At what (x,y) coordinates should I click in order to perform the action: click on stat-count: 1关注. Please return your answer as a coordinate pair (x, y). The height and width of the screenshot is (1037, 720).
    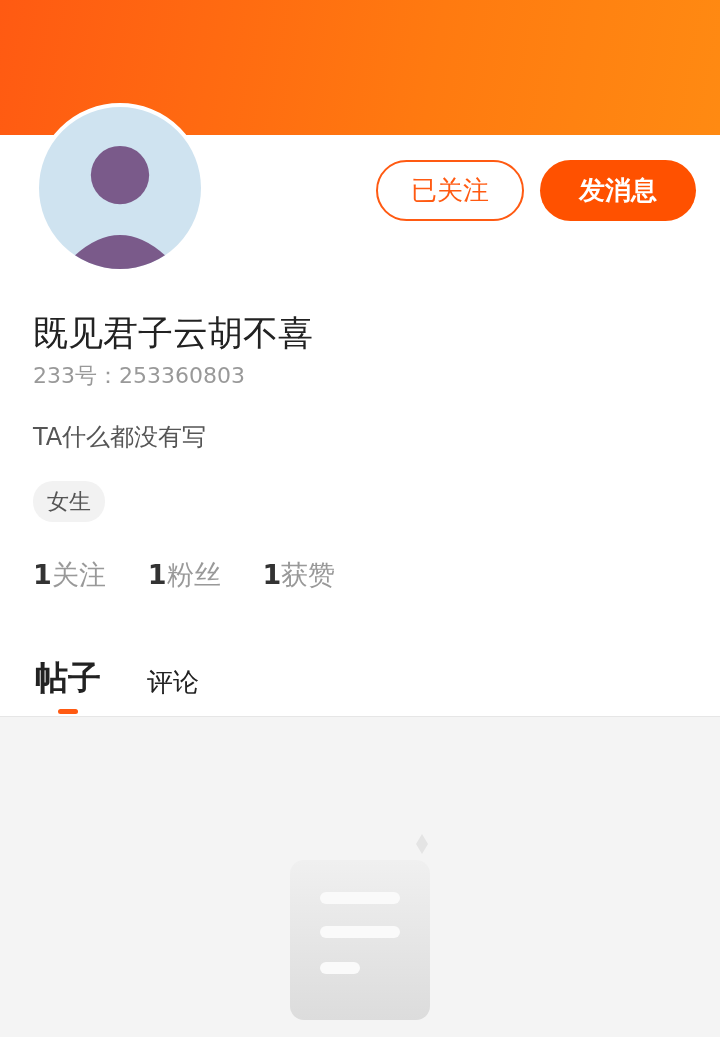
    Looking at the image, I should click on (69, 575).